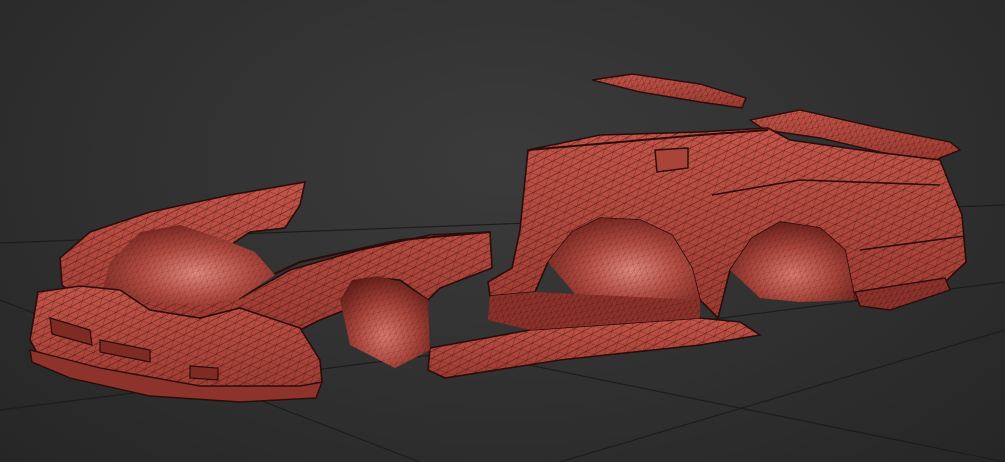  What do you see at coordinates (669, 91) in the screenshot?
I see `roof-panel` at bounding box center [669, 91].